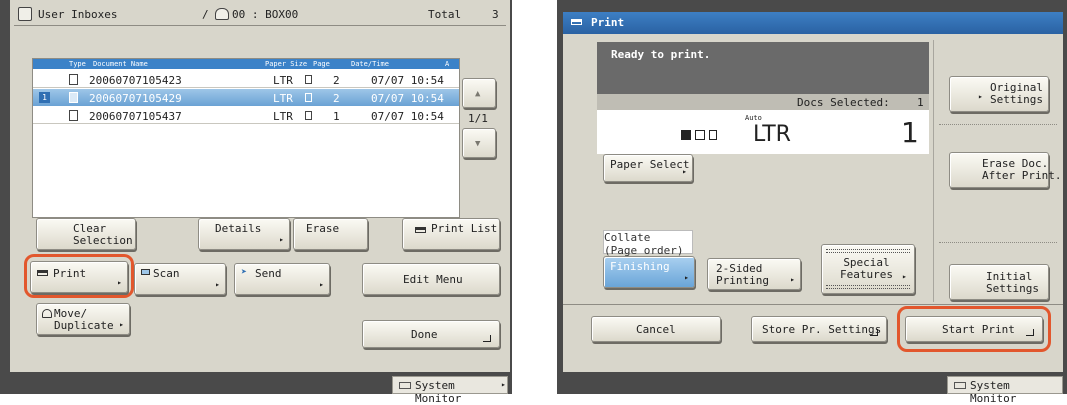 The height and width of the screenshot is (405, 1067). What do you see at coordinates (478, 118) in the screenshot?
I see `page-indicator: 1/1` at bounding box center [478, 118].